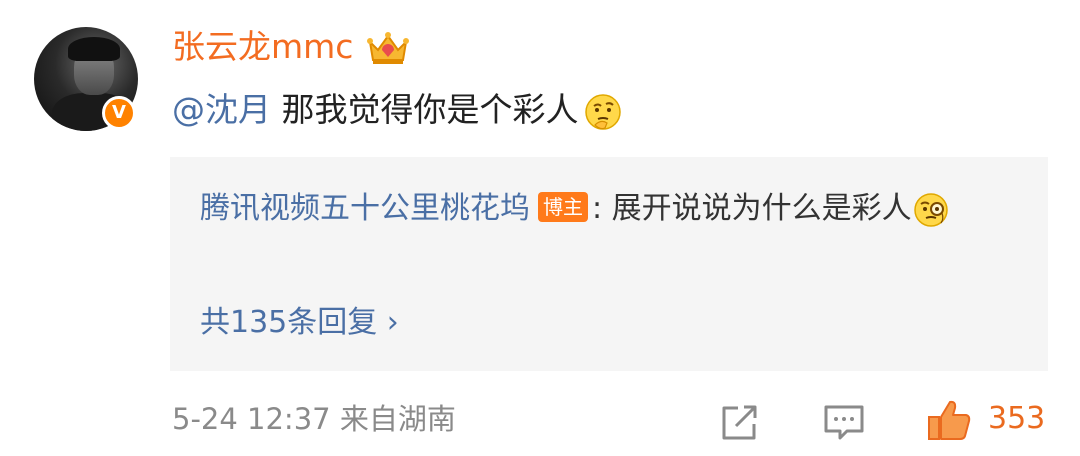  Describe the element at coordinates (563, 207) in the screenshot. I see `author-badge: 博主` at that location.